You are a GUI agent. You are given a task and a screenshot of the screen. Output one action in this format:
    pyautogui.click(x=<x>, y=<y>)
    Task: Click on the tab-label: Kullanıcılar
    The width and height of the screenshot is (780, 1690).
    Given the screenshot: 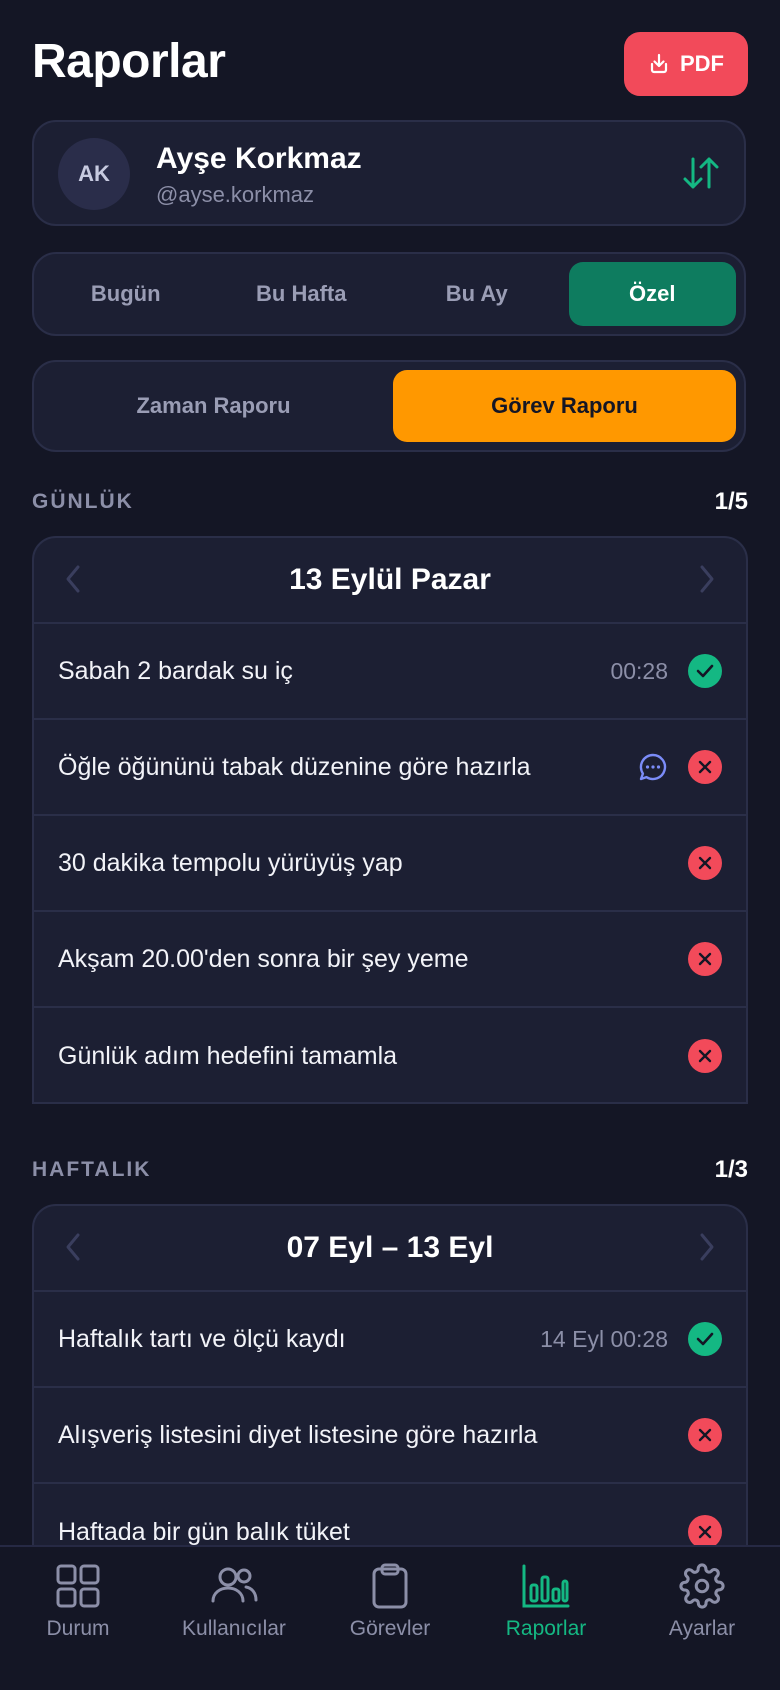 What is the action you would take?
    pyautogui.click(x=234, y=1628)
    